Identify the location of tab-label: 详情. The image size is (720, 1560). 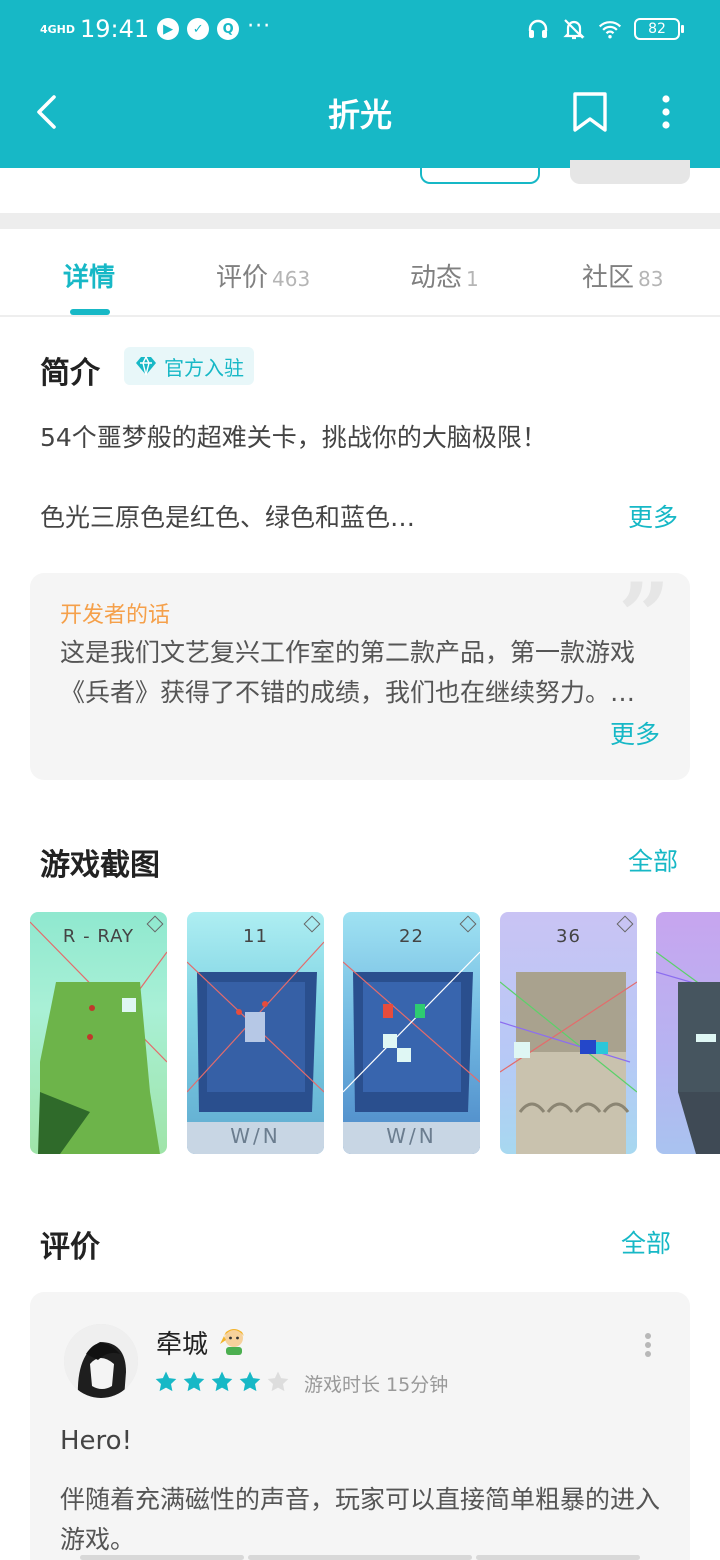
(89, 278).